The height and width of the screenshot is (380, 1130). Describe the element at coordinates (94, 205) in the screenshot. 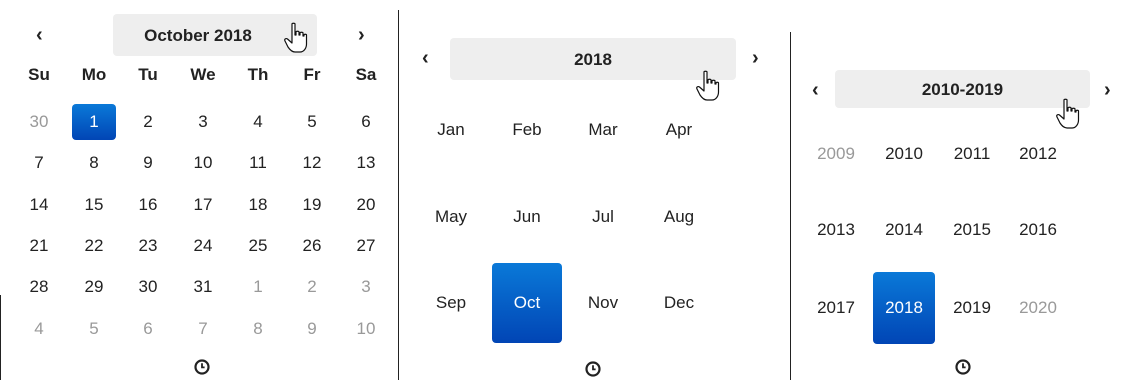

I see `day-cell: 15` at that location.